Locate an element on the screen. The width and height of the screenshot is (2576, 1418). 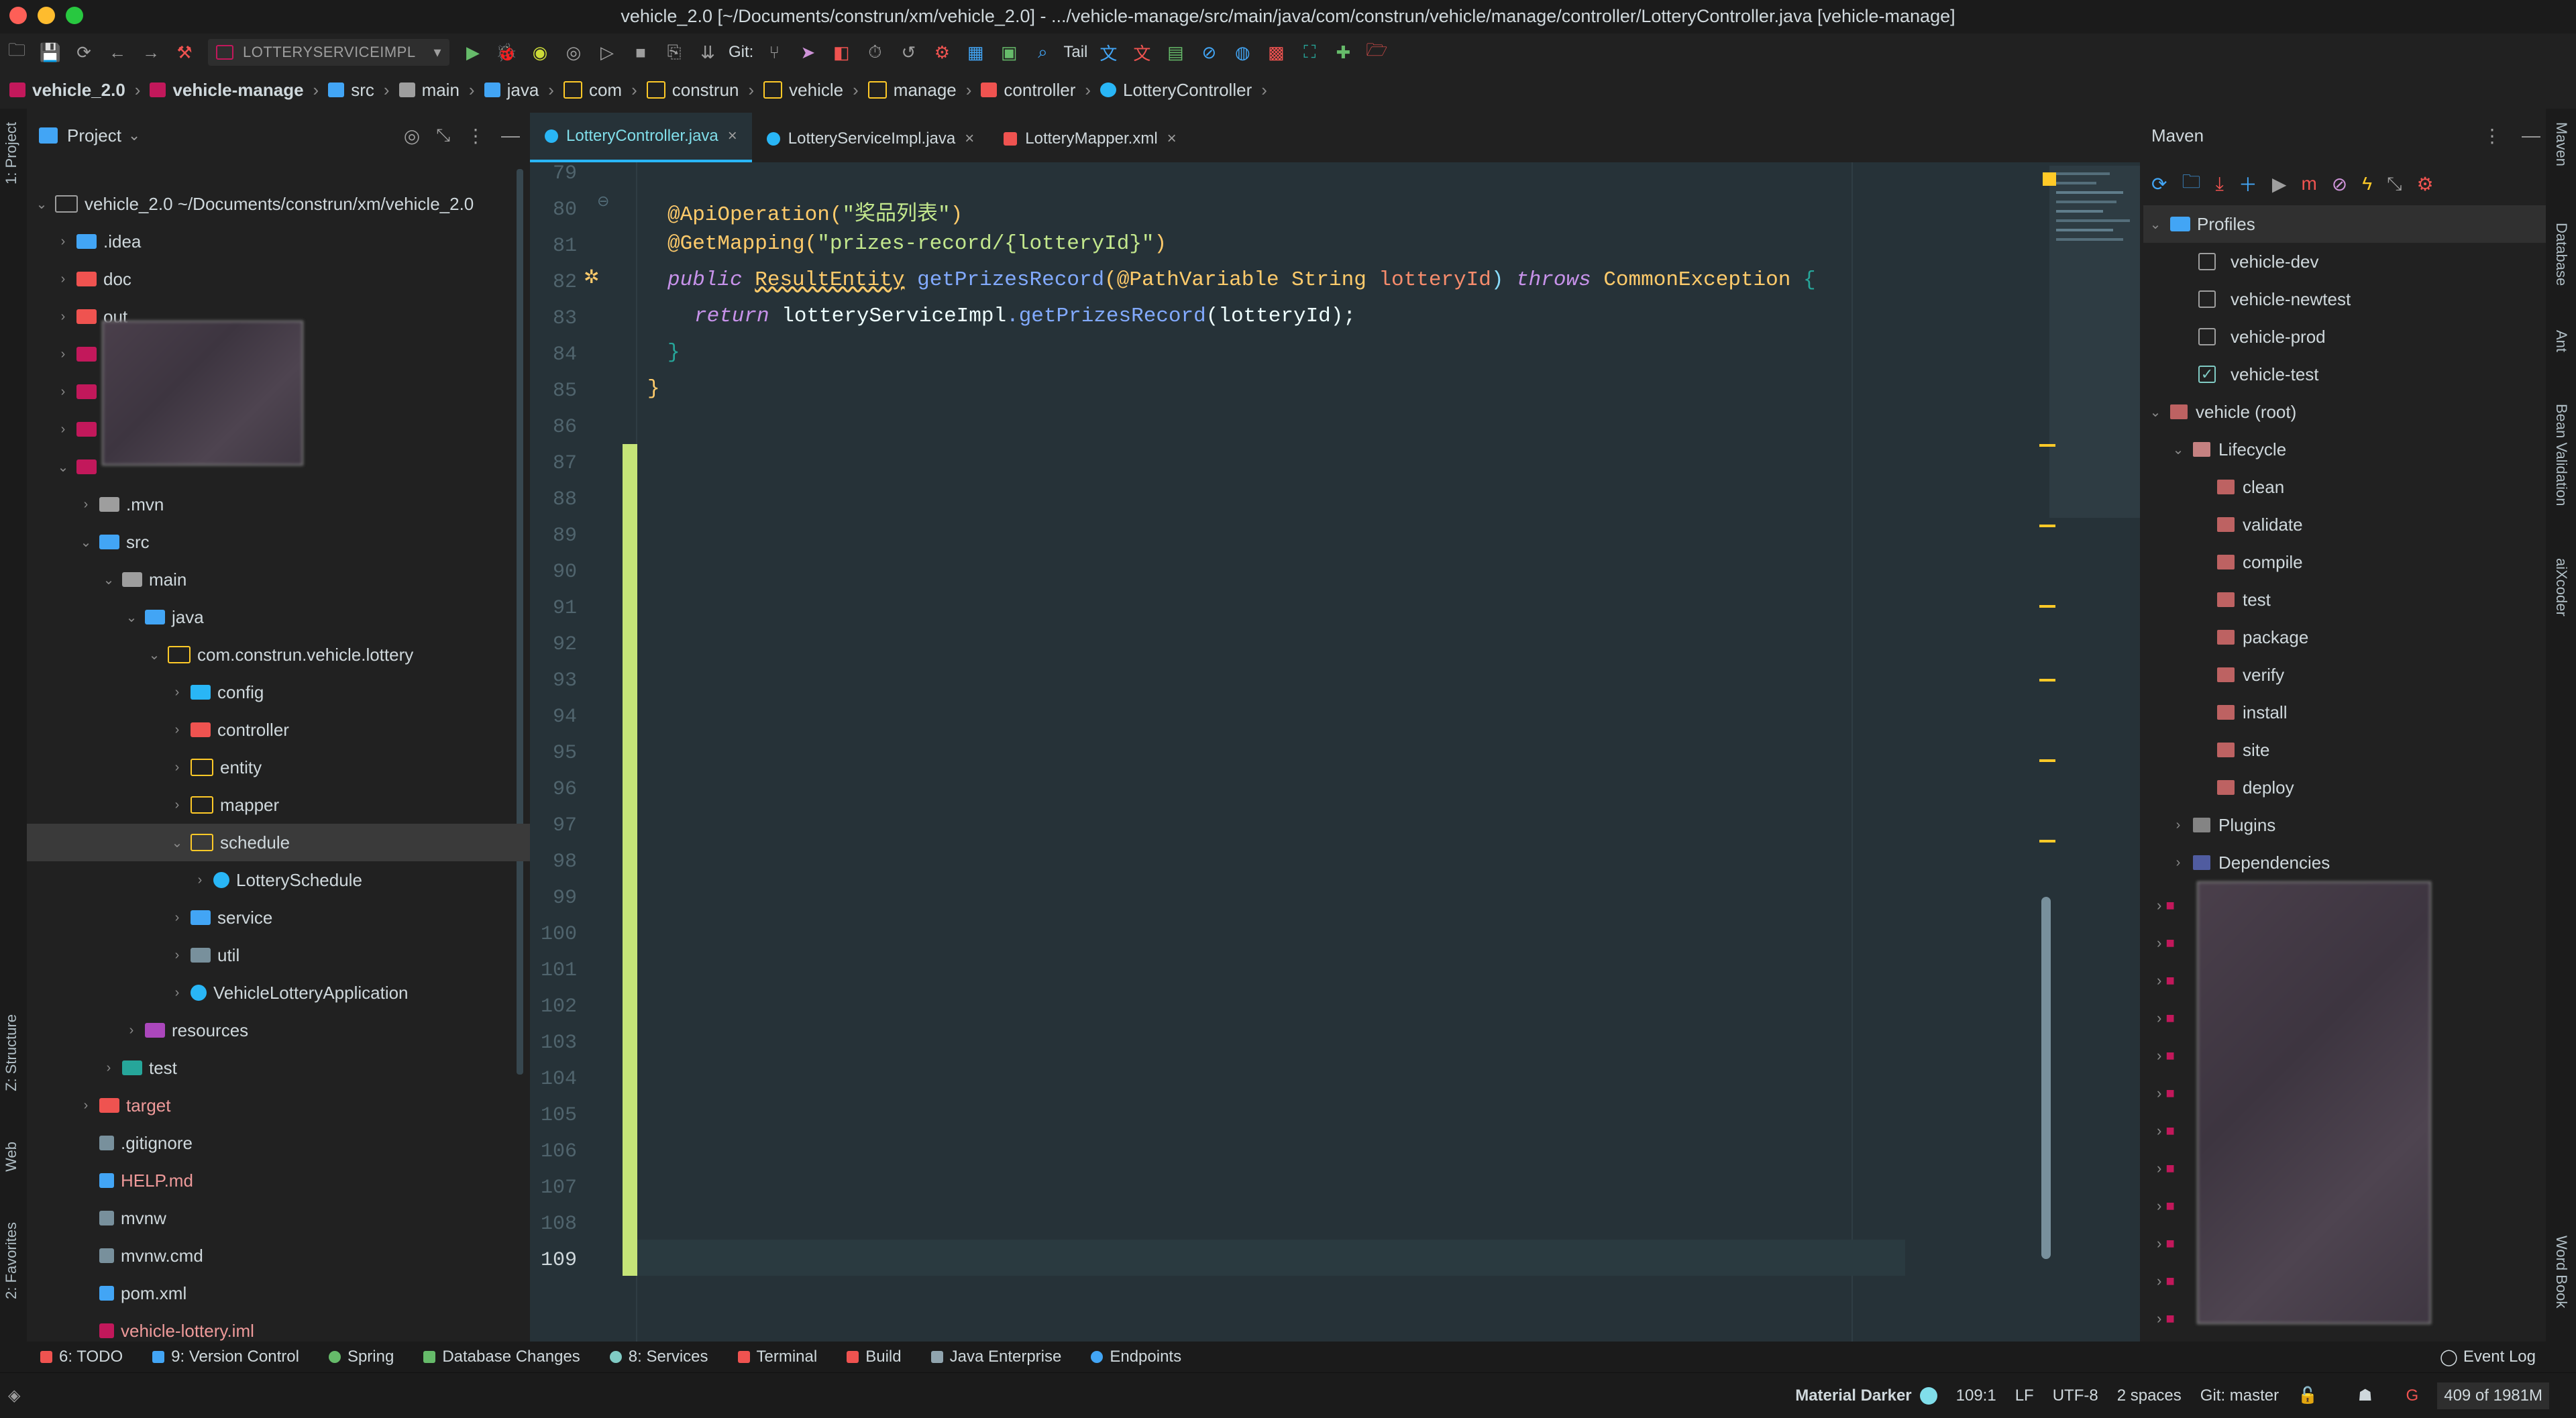
tree-item: › resources is located at coordinates (316, 1030).